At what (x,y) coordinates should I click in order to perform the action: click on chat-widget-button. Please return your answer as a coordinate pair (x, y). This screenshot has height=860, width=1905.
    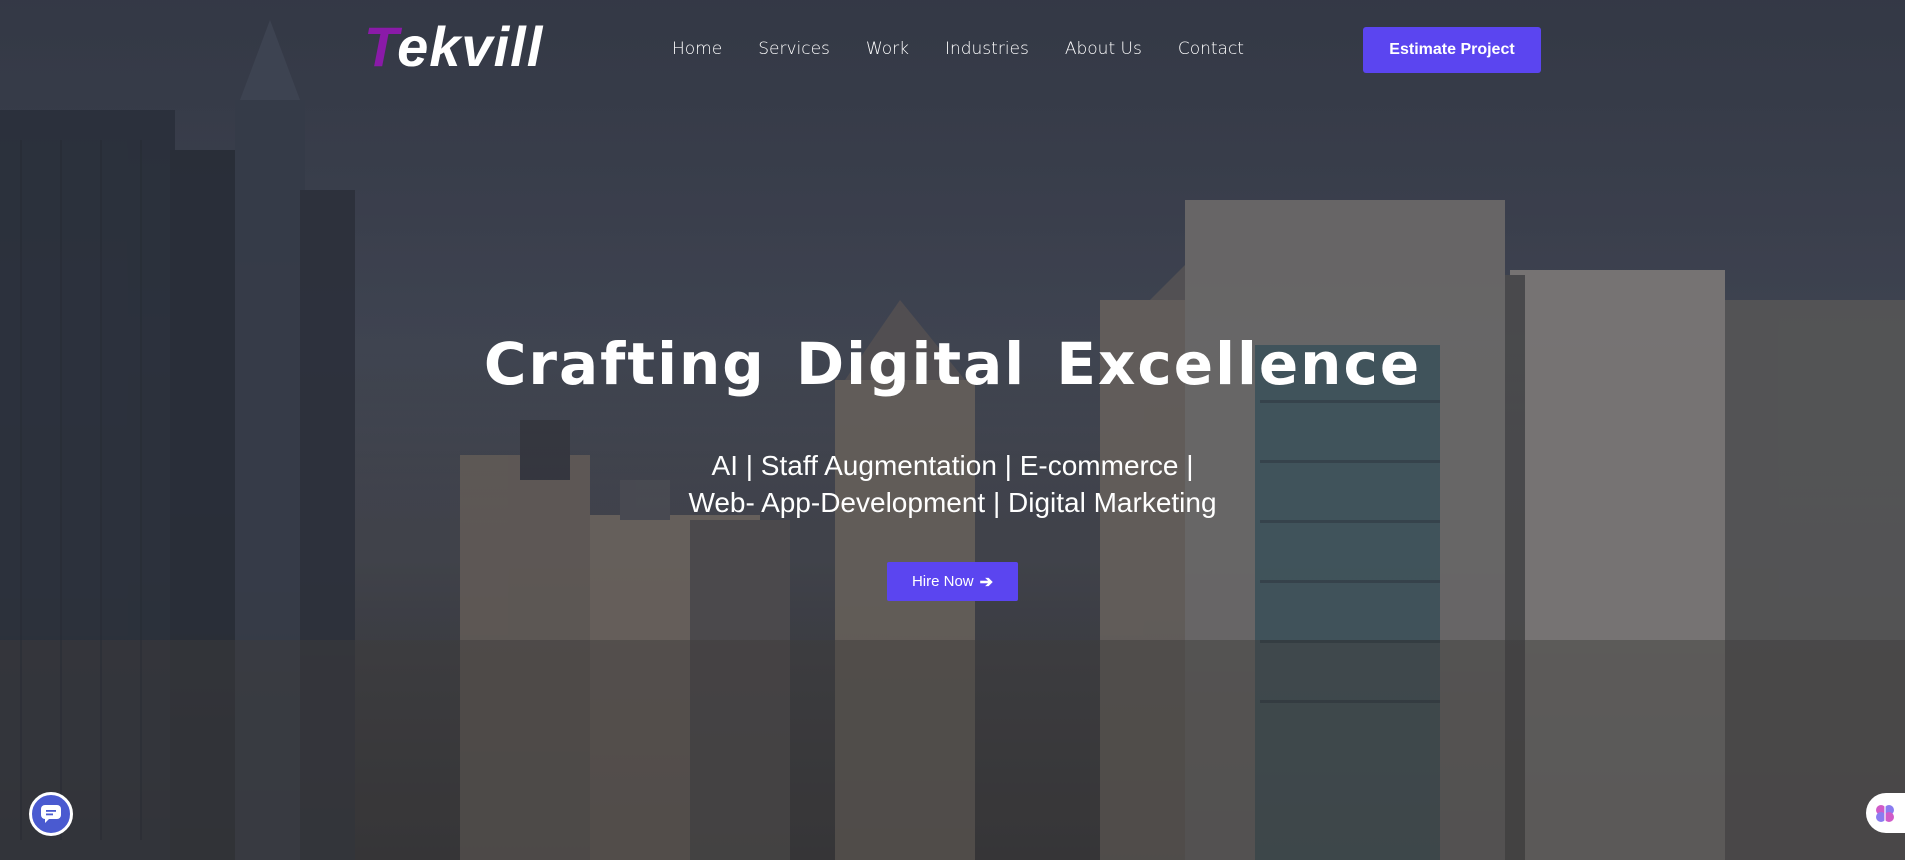
    Looking at the image, I should click on (51, 814).